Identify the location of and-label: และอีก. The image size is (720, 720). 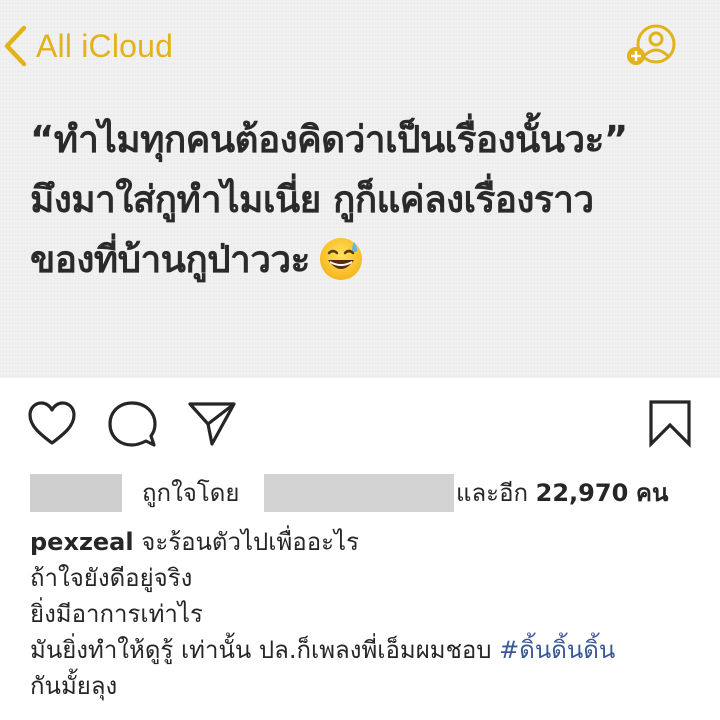
(492, 493).